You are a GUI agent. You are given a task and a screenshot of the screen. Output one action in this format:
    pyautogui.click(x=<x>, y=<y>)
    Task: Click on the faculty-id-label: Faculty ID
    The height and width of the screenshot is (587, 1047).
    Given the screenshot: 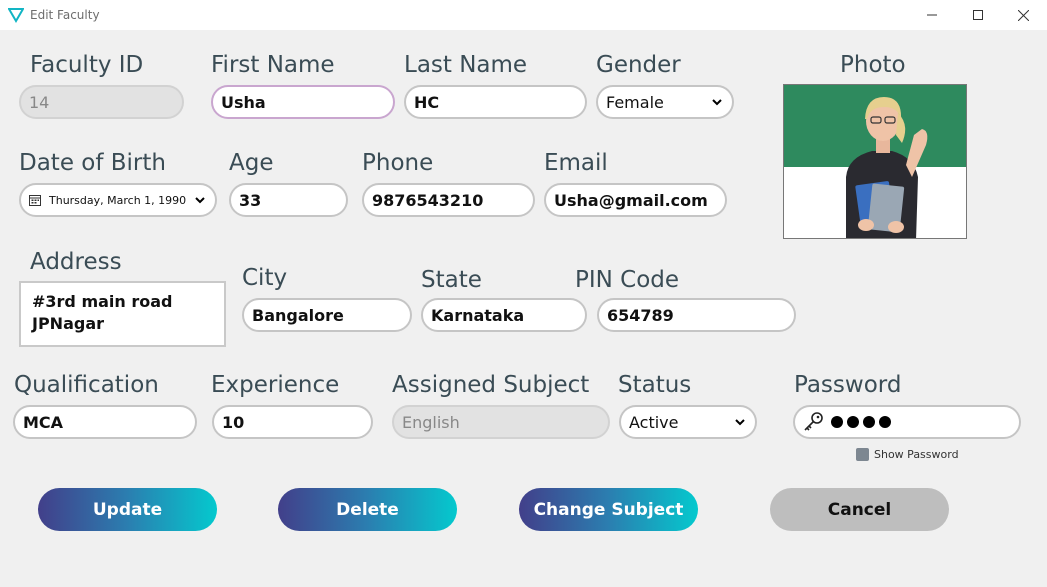 What is the action you would take?
    pyautogui.click(x=87, y=65)
    